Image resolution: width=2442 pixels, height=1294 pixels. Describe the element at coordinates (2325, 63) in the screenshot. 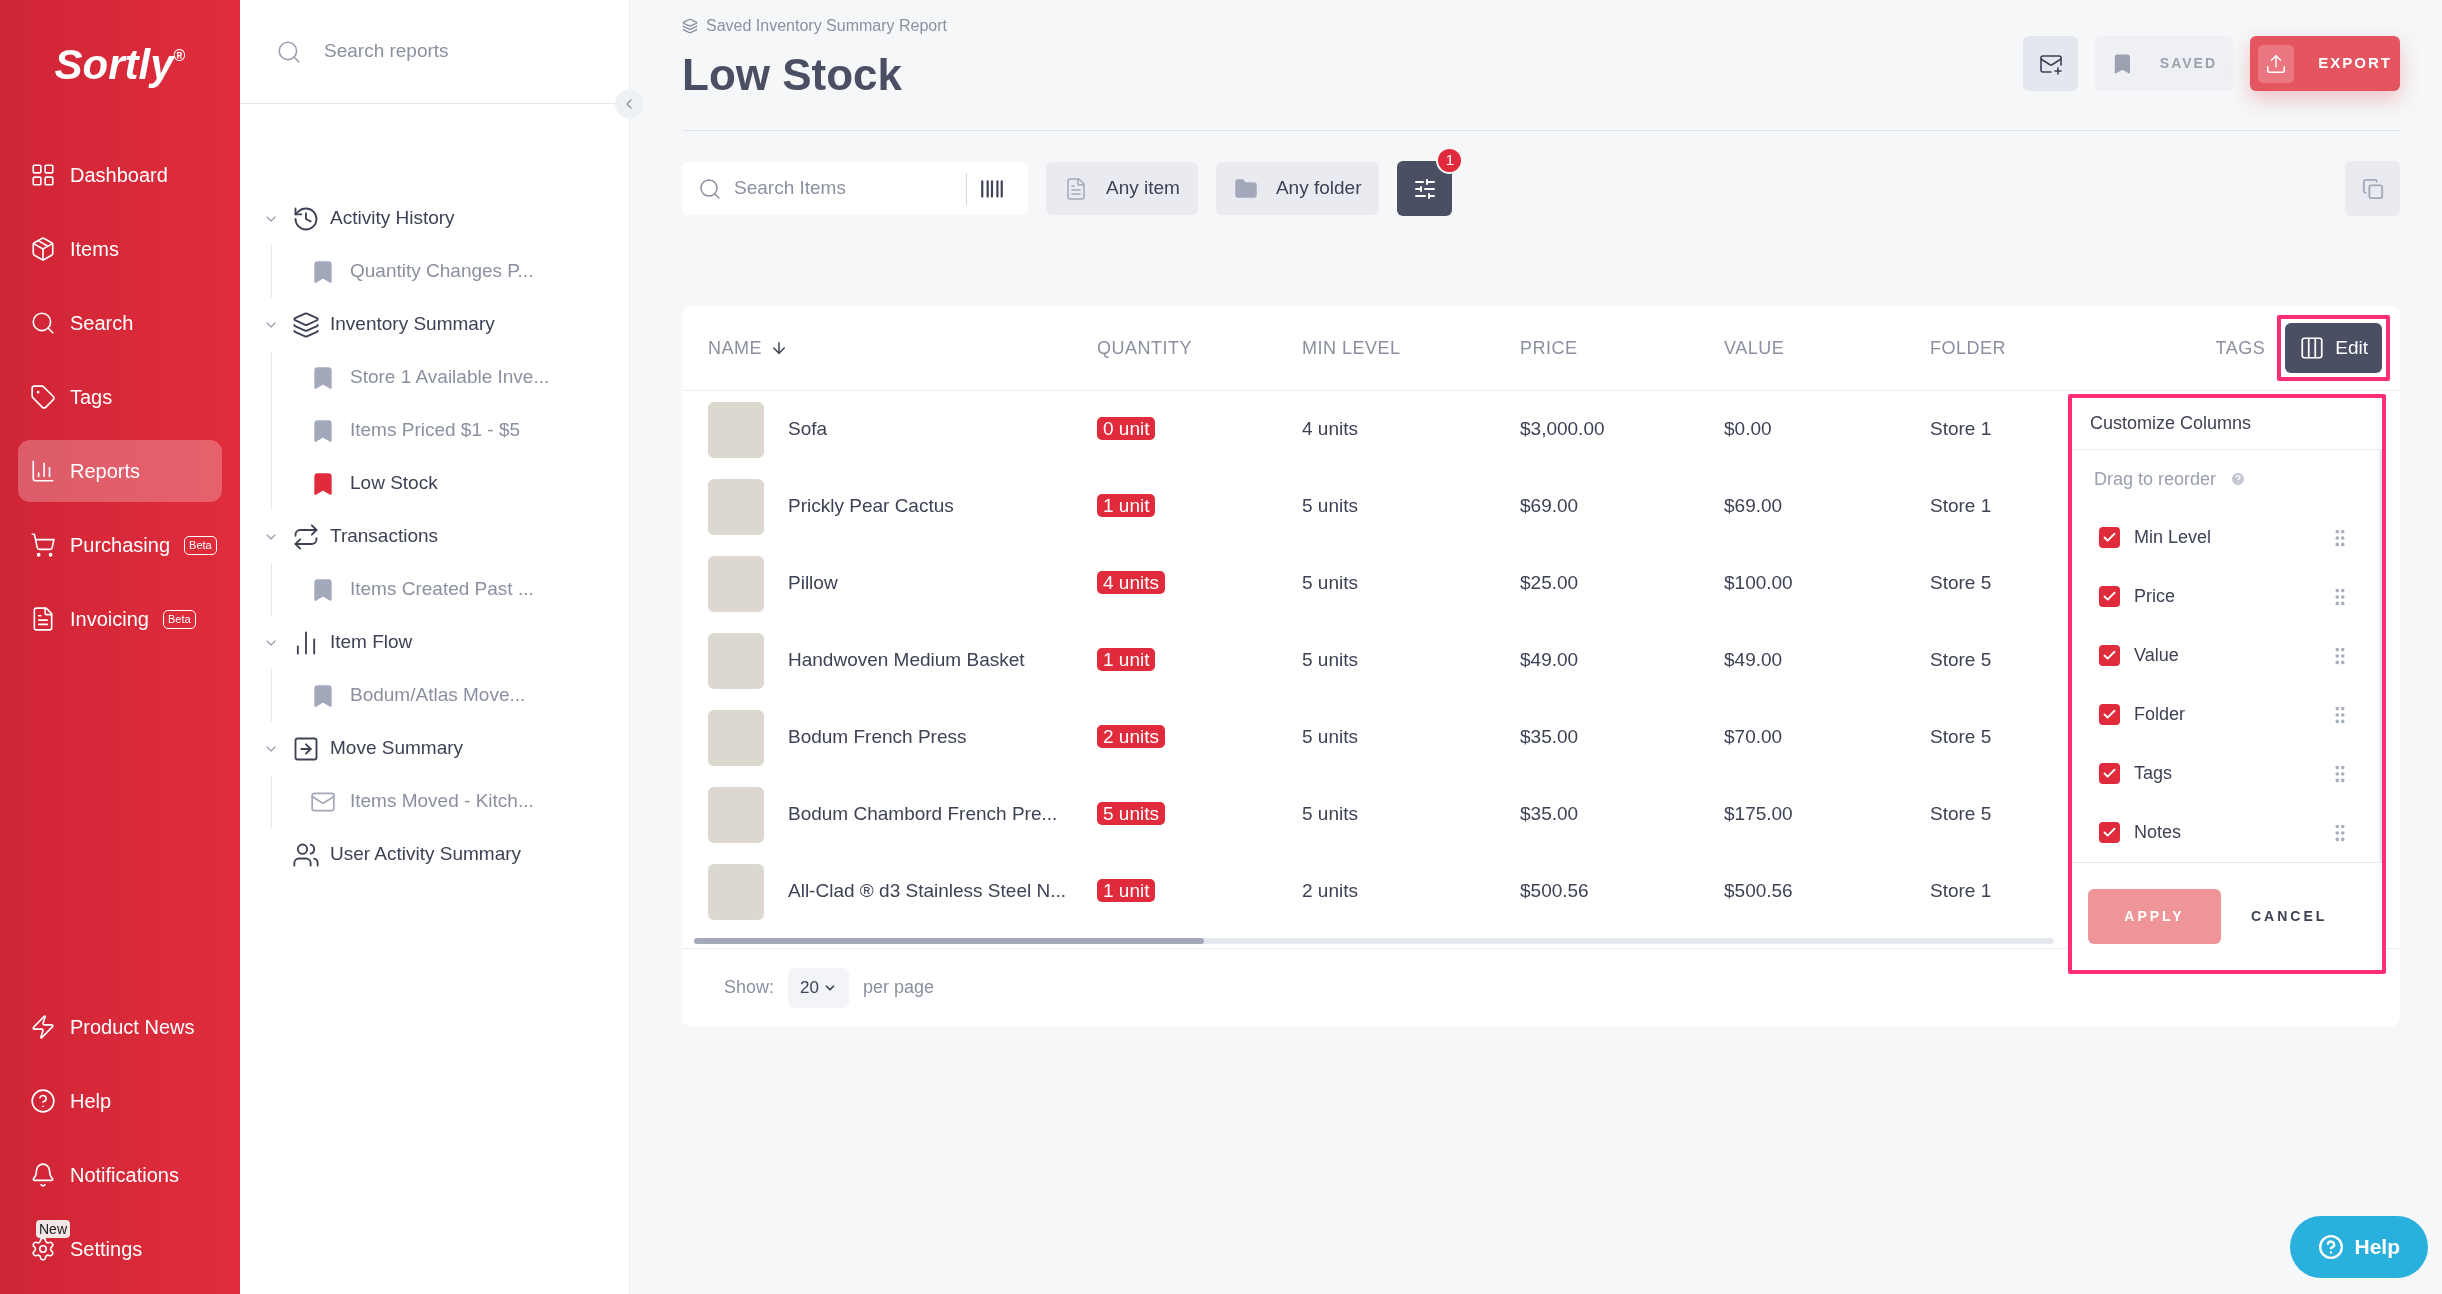

I see `export-button: EXPORT` at that location.